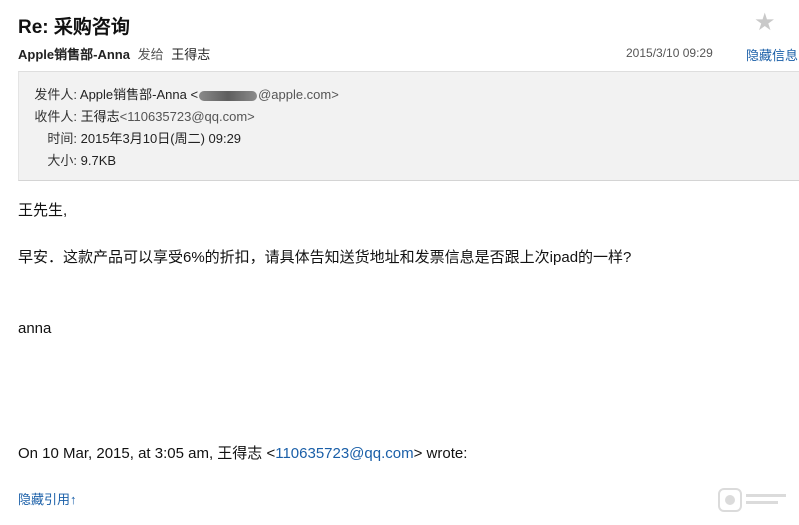 This screenshot has height=525, width=799. What do you see at coordinates (440, 453) in the screenshot?
I see `quote-suffix: > wrote:` at bounding box center [440, 453].